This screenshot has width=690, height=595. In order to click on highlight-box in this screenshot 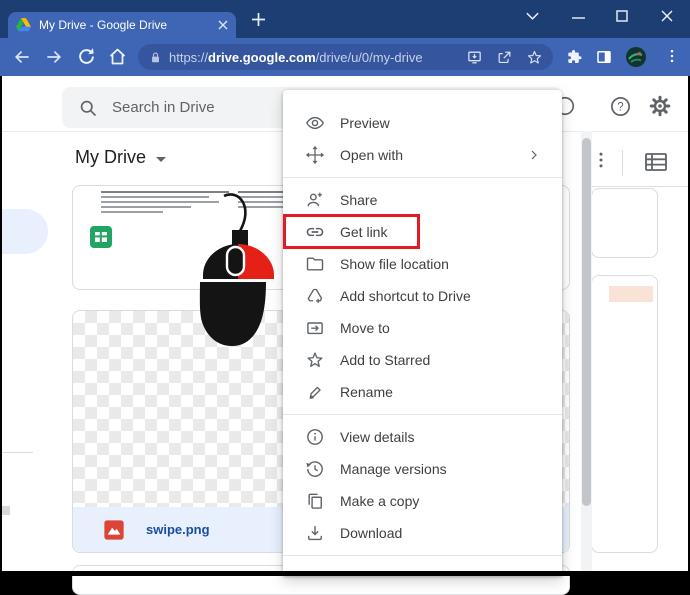, I will do `click(351, 231)`.